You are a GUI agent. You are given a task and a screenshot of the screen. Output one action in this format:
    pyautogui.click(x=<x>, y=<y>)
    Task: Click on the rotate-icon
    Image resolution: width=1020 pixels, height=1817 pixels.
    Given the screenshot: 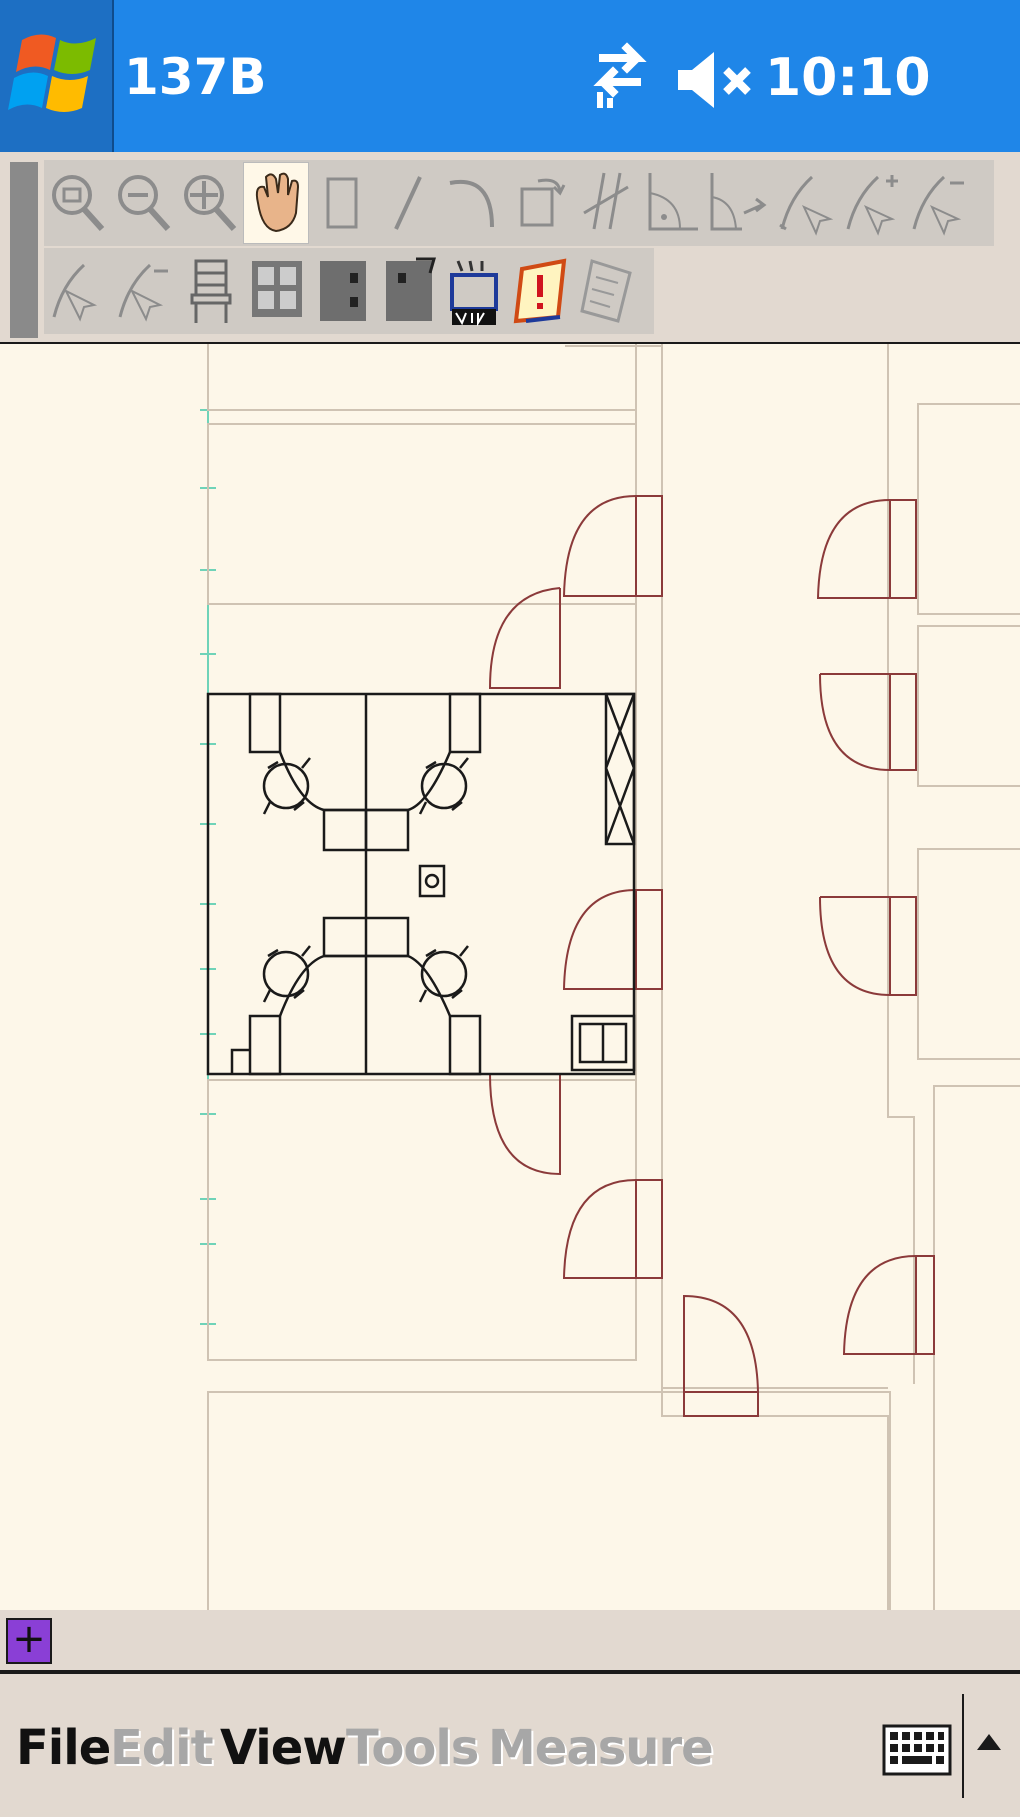 What is the action you would take?
    pyautogui.click(x=540, y=203)
    